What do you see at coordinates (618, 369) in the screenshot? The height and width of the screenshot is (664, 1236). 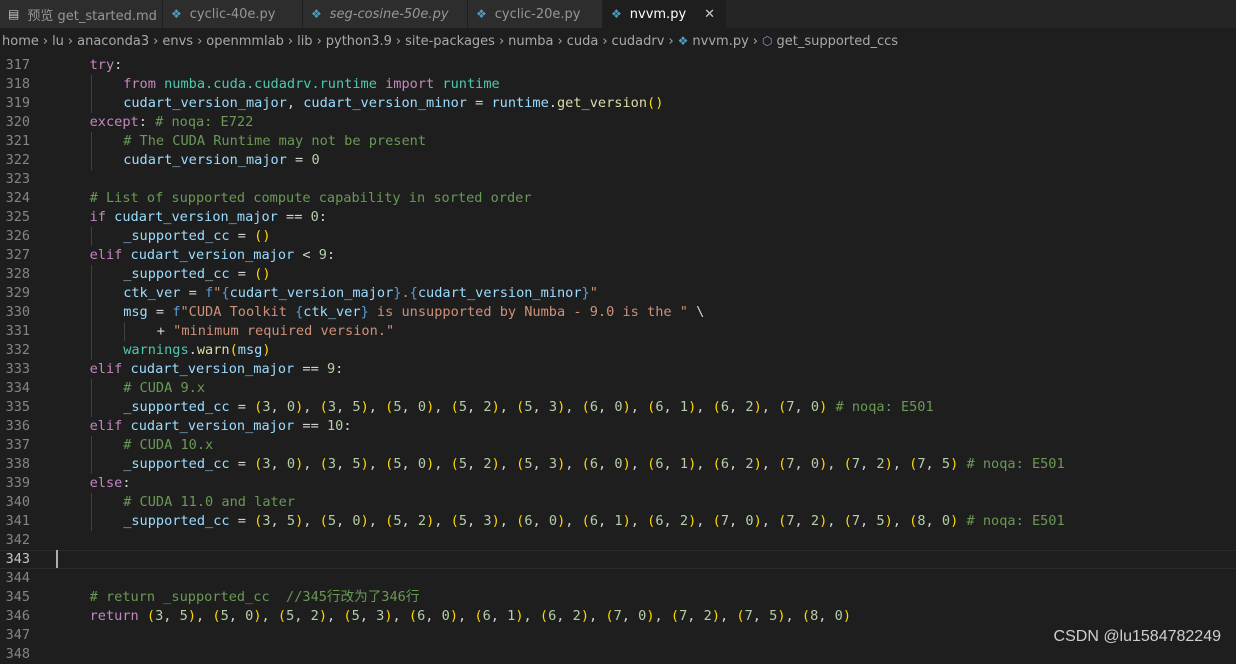 I see `code-line: 333 elif cudart_version_major == 9:` at bounding box center [618, 369].